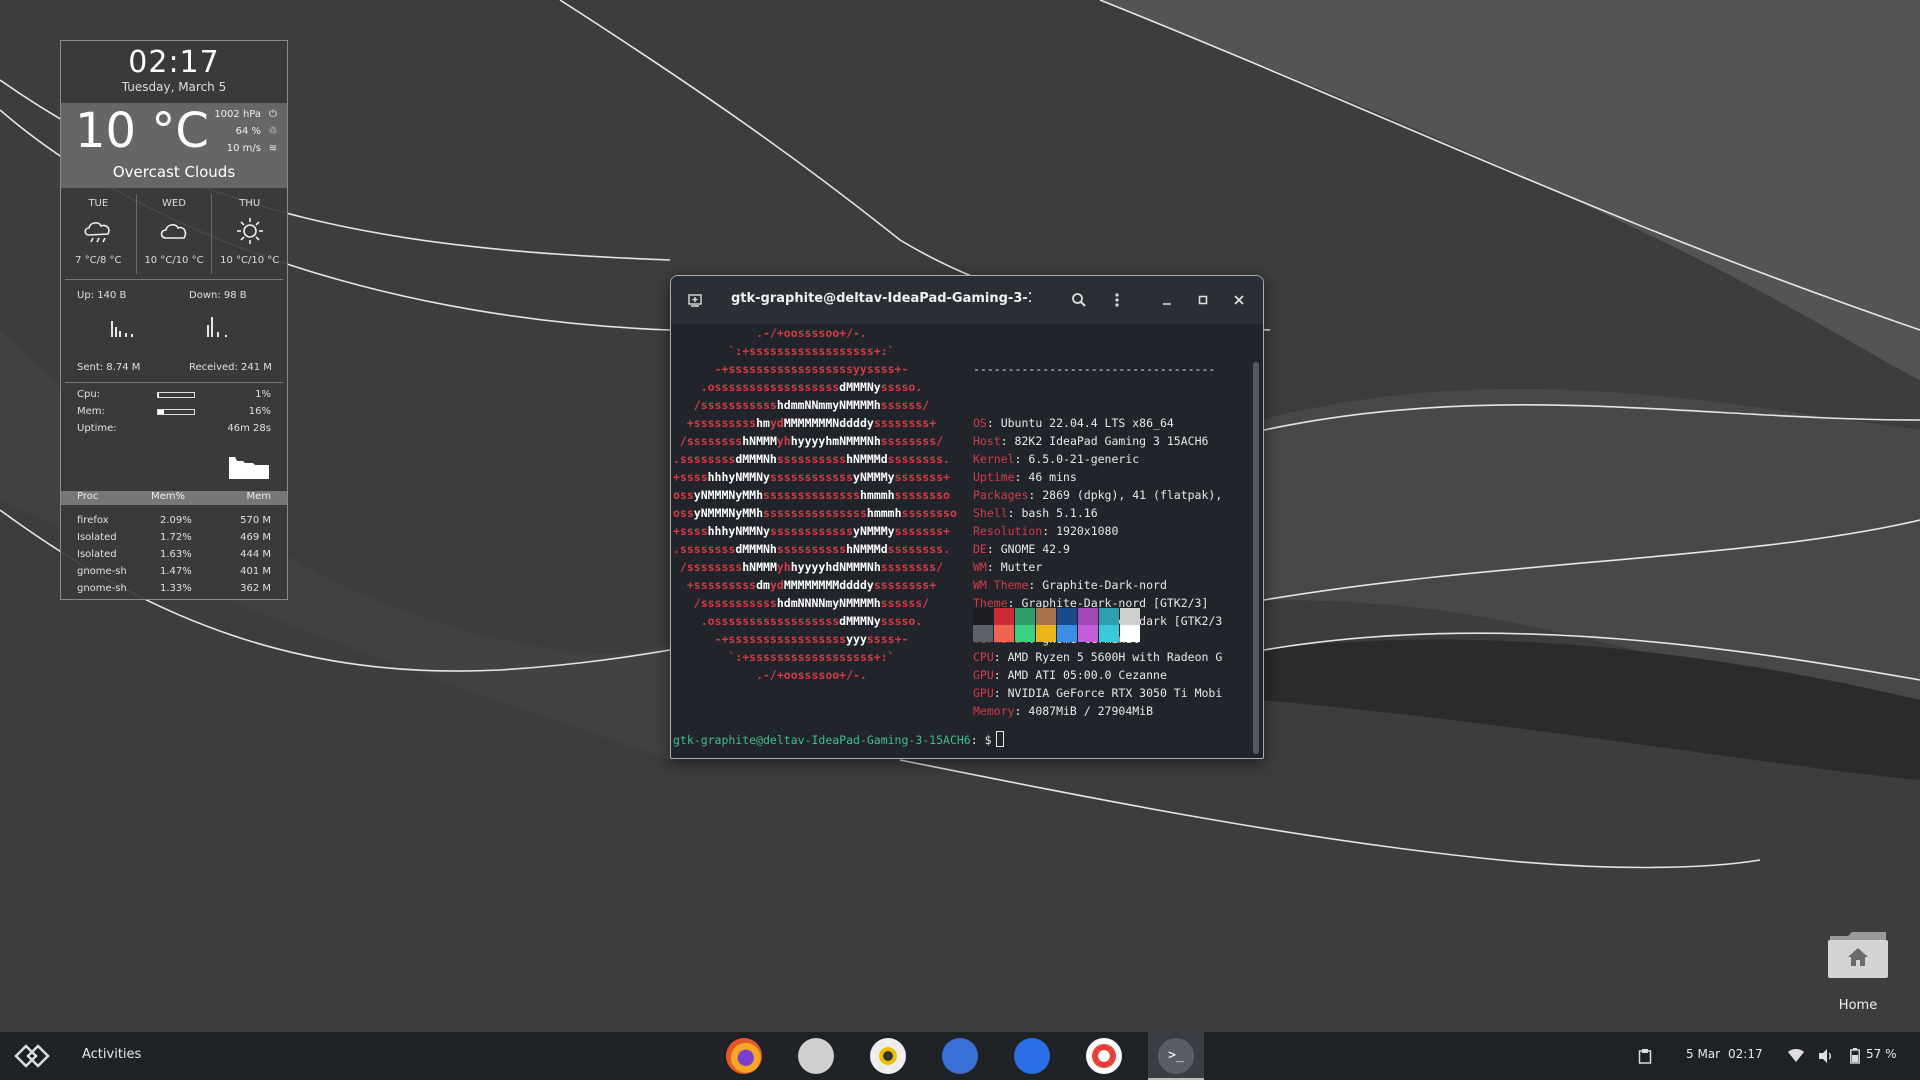  I want to click on close-icon, so click(1239, 300).